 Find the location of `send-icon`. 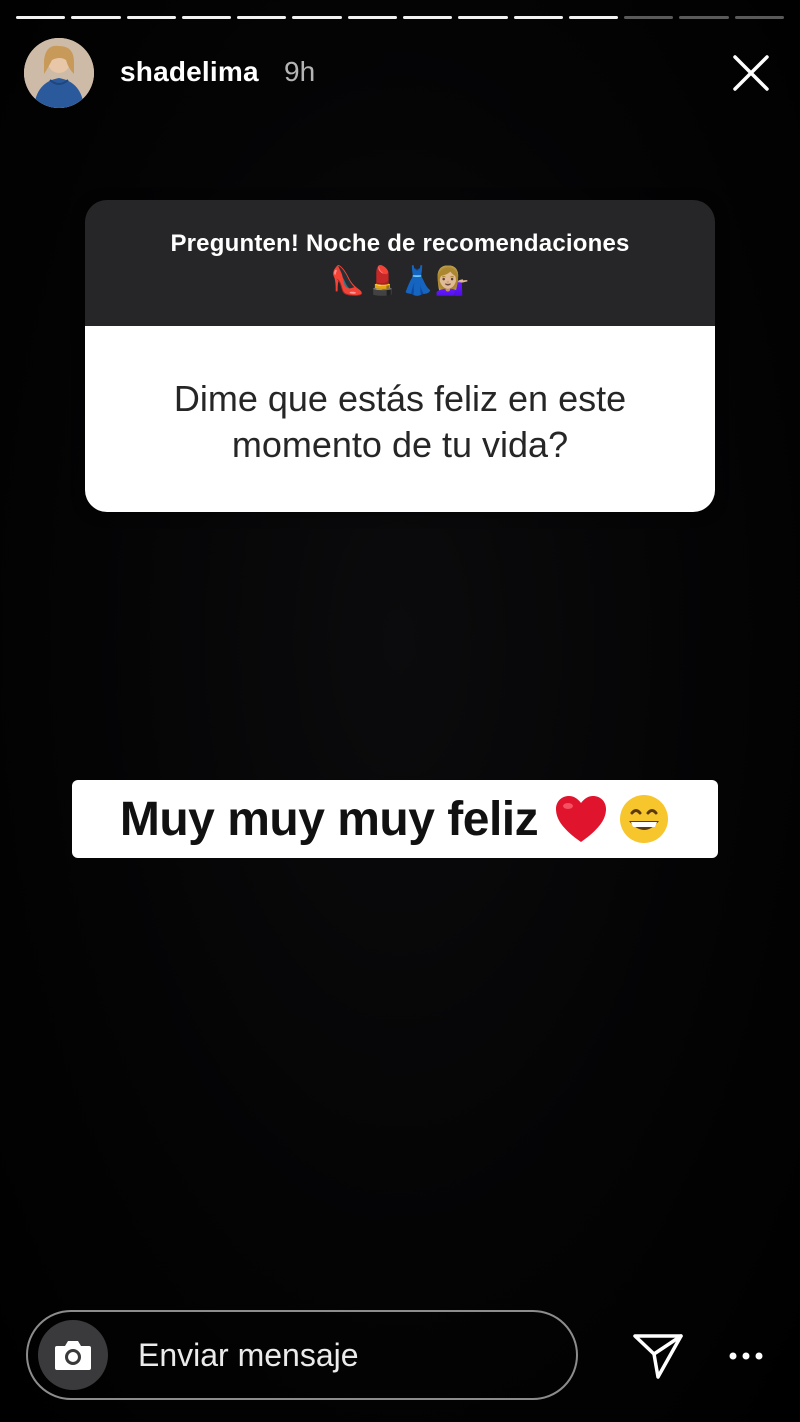

send-icon is located at coordinates (658, 1356).